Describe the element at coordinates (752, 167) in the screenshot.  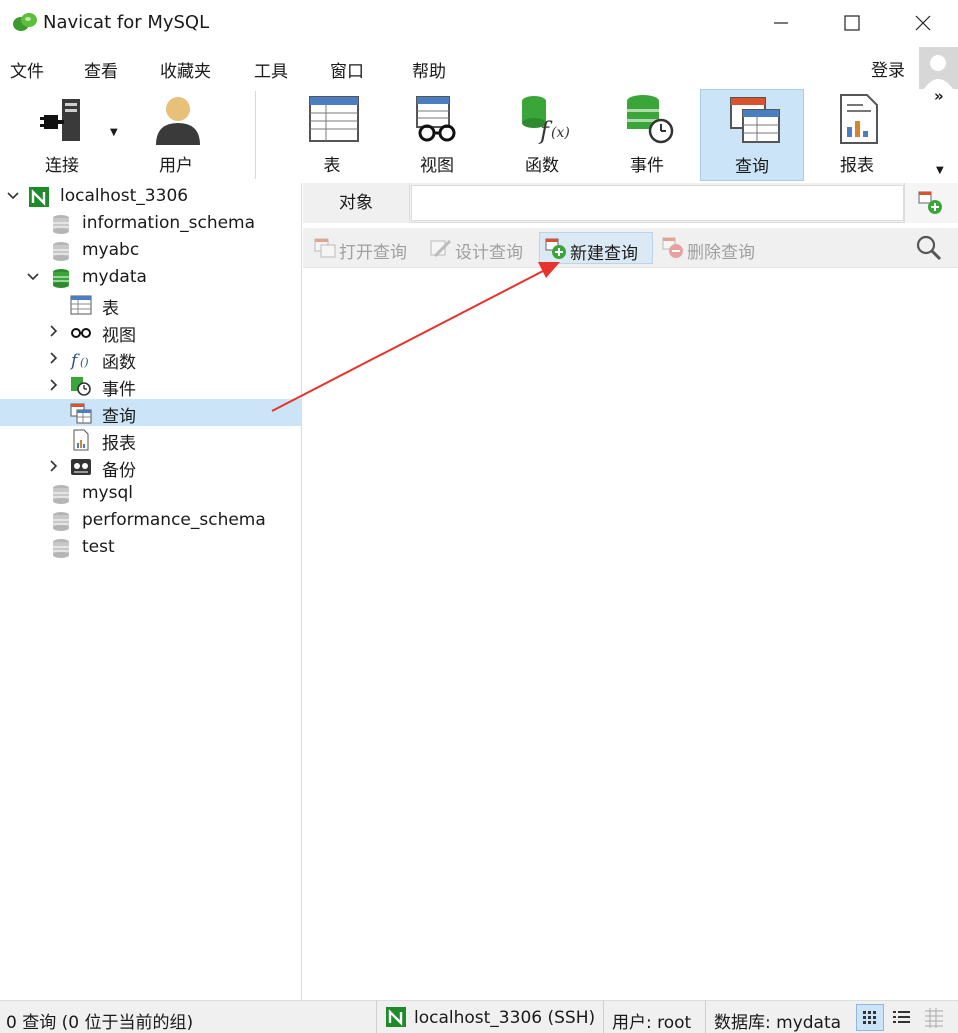
I see `toolbar-query-label: 查询` at that location.